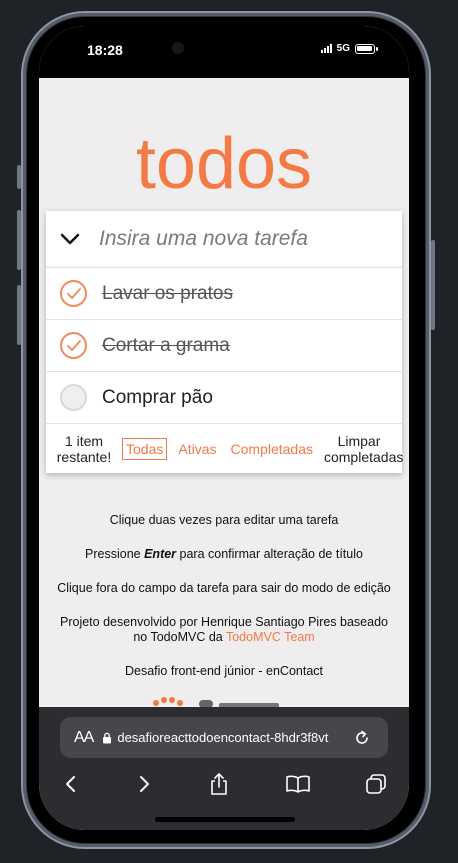 This screenshot has height=863, width=458. What do you see at coordinates (224, 768) in the screenshot?
I see `browser-toolbar: AA desafioreacttodoencontact-8hdr3f8vt` at bounding box center [224, 768].